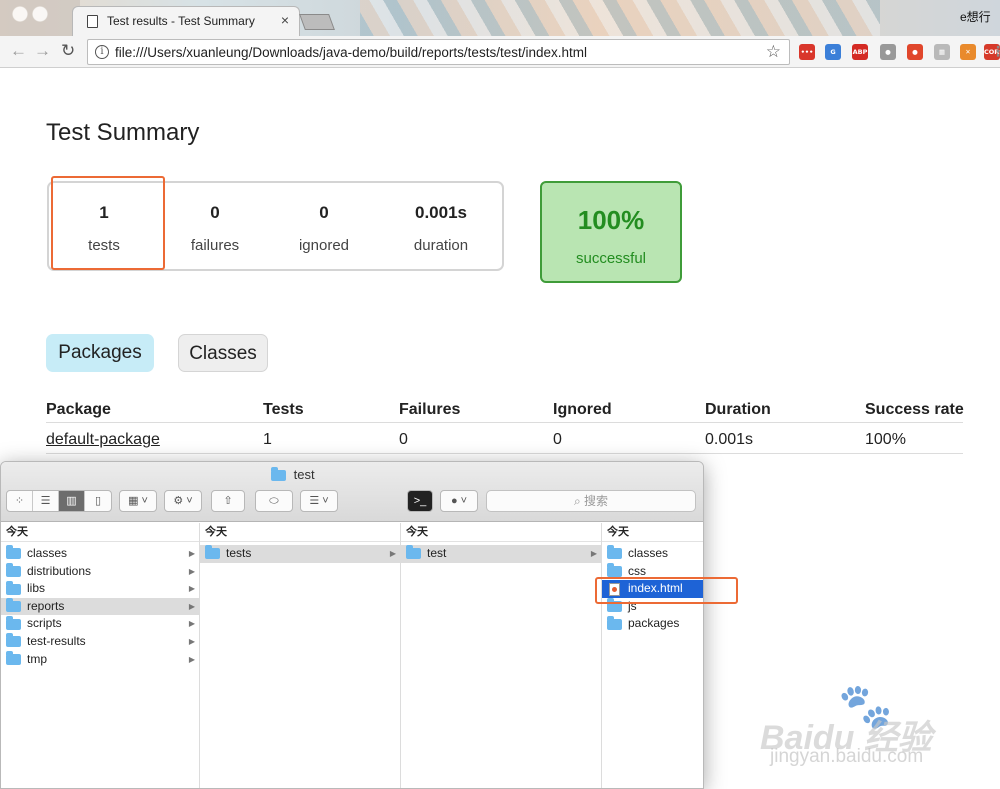  Describe the element at coordinates (100, 571) in the screenshot. I see `finder-item-distributions: distributions ▶` at that location.